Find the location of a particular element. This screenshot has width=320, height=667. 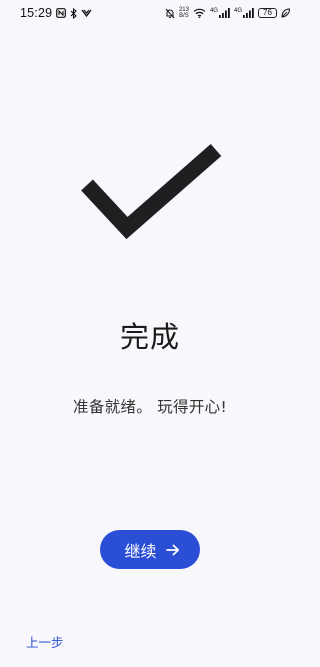

mute-bell-icon is located at coordinates (170, 13).